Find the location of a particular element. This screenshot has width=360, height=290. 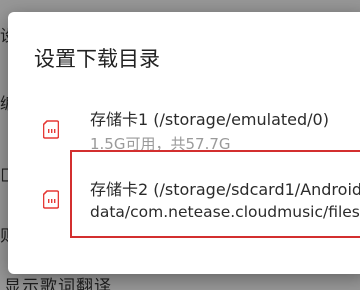

dialog-title: 设置下载目录 is located at coordinates (97, 59).